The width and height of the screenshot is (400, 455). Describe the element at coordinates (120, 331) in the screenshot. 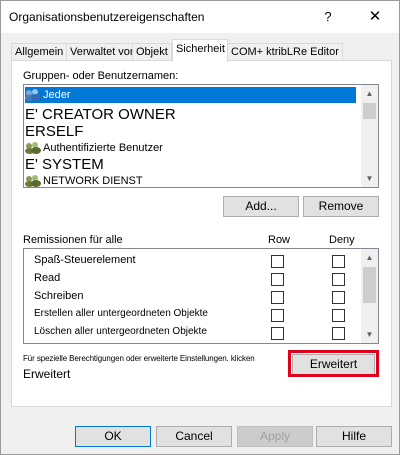

I see `permission-name: Löschen aller untergeordneten Objekte` at that location.